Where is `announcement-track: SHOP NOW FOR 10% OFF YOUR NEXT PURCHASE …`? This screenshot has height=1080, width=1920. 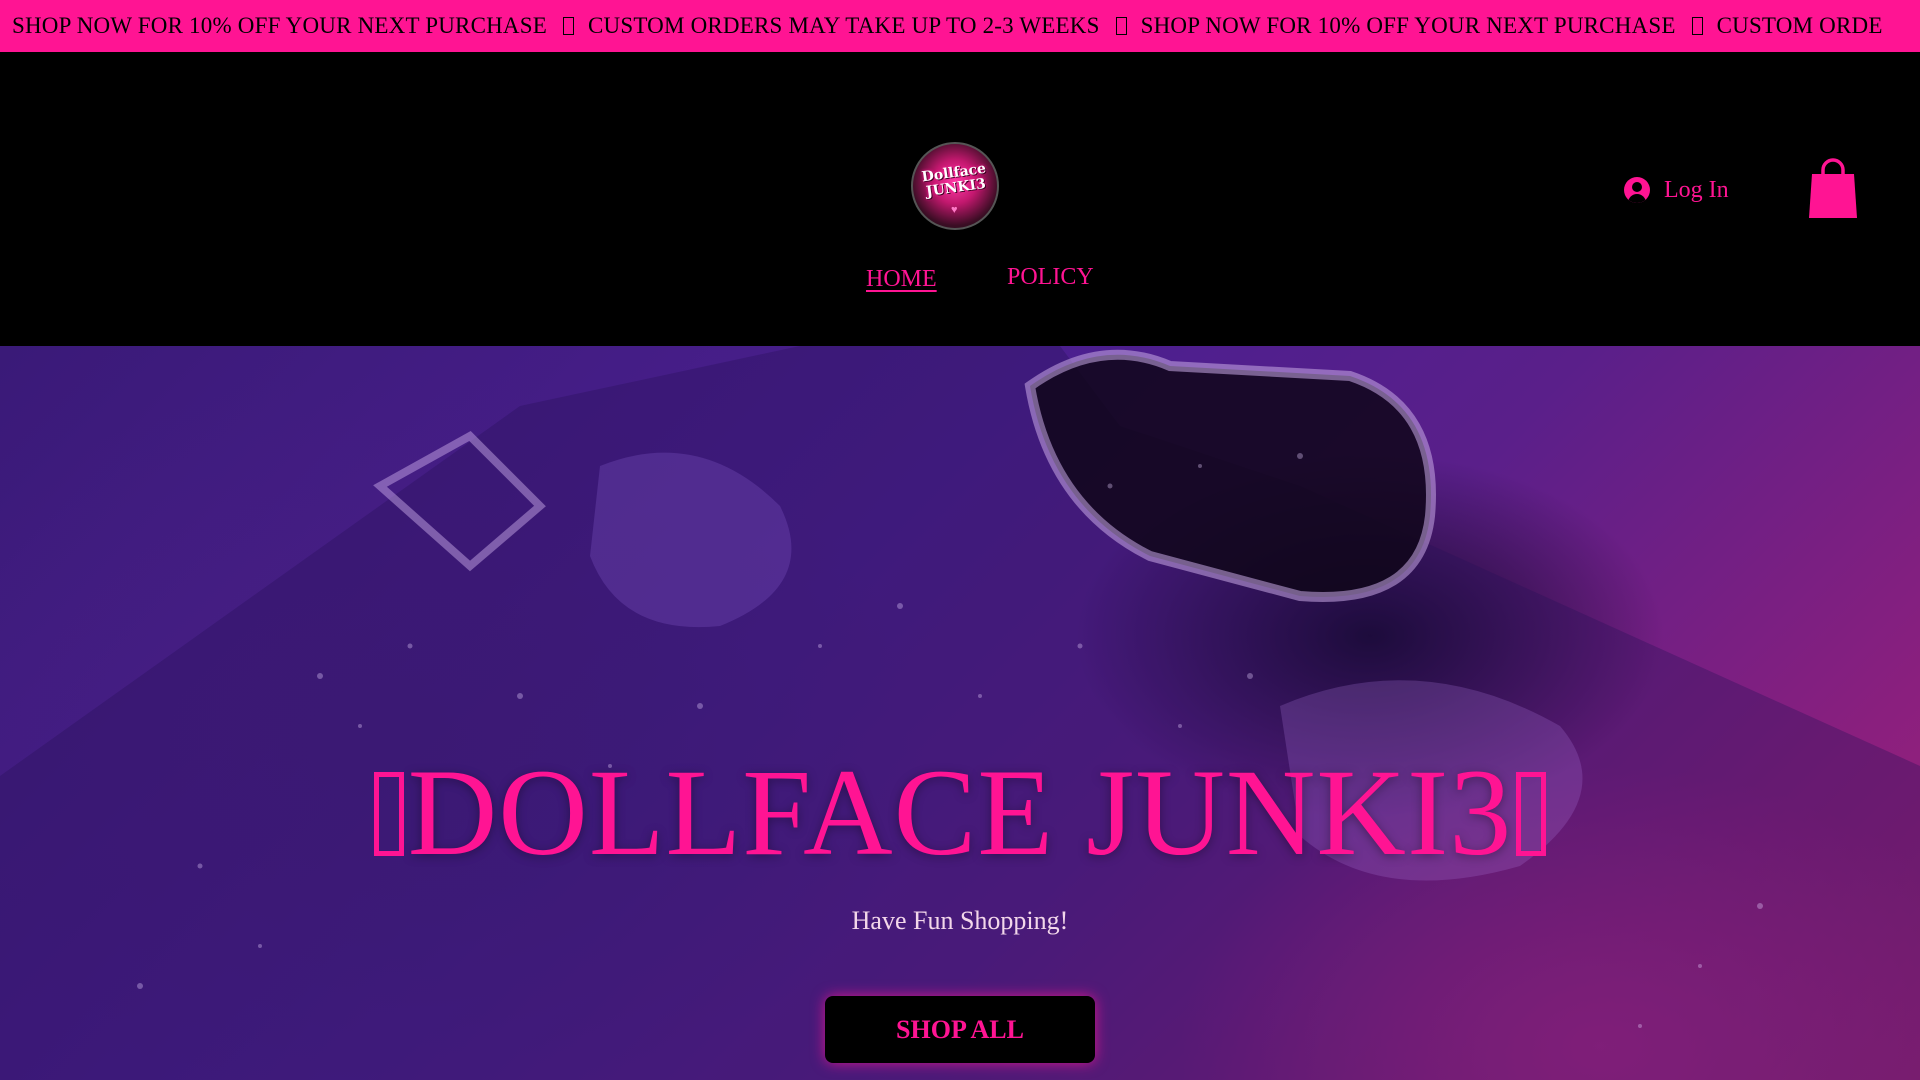
announcement-track: SHOP NOW FOR 10% OFF YOUR NEXT PURCHASE … is located at coordinates (947, 26).